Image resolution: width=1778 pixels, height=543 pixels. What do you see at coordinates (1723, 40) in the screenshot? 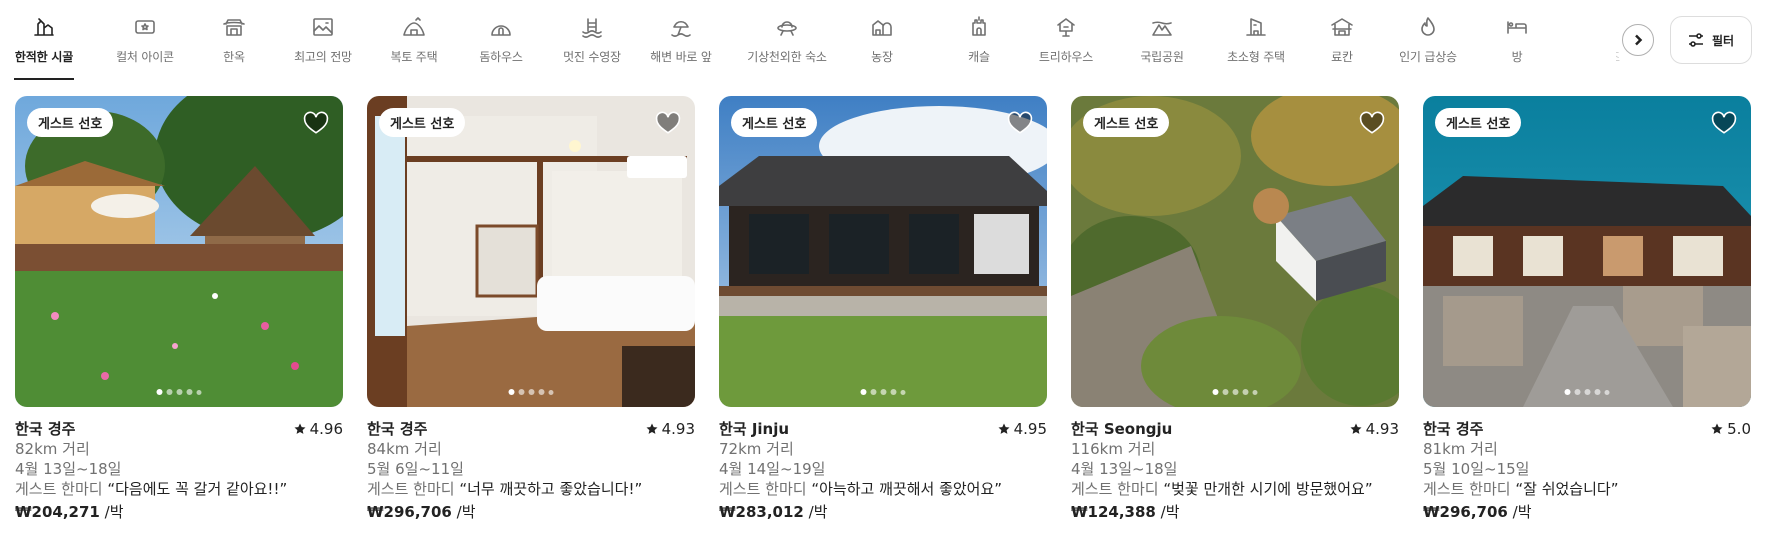
I see `filter-label: 필터` at bounding box center [1723, 40].